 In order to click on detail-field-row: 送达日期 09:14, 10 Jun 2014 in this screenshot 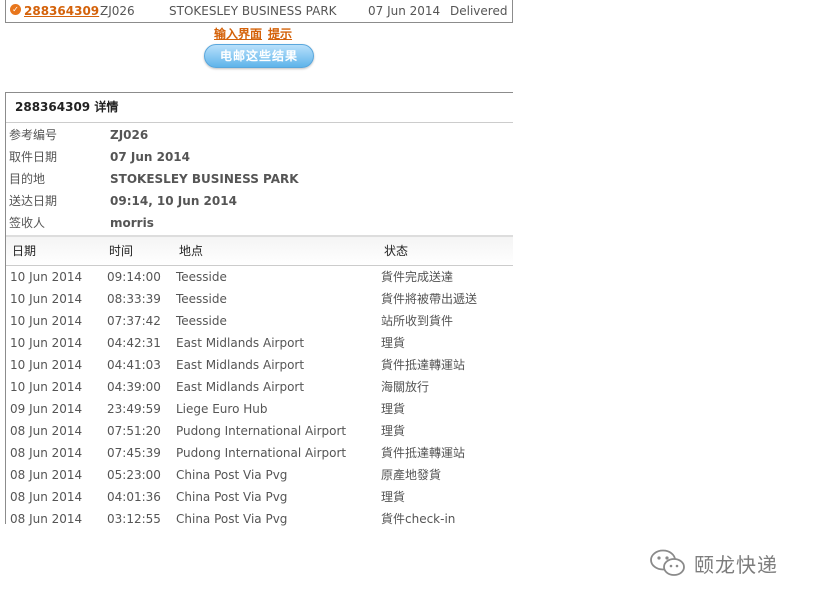, I will do `click(259, 201)`.